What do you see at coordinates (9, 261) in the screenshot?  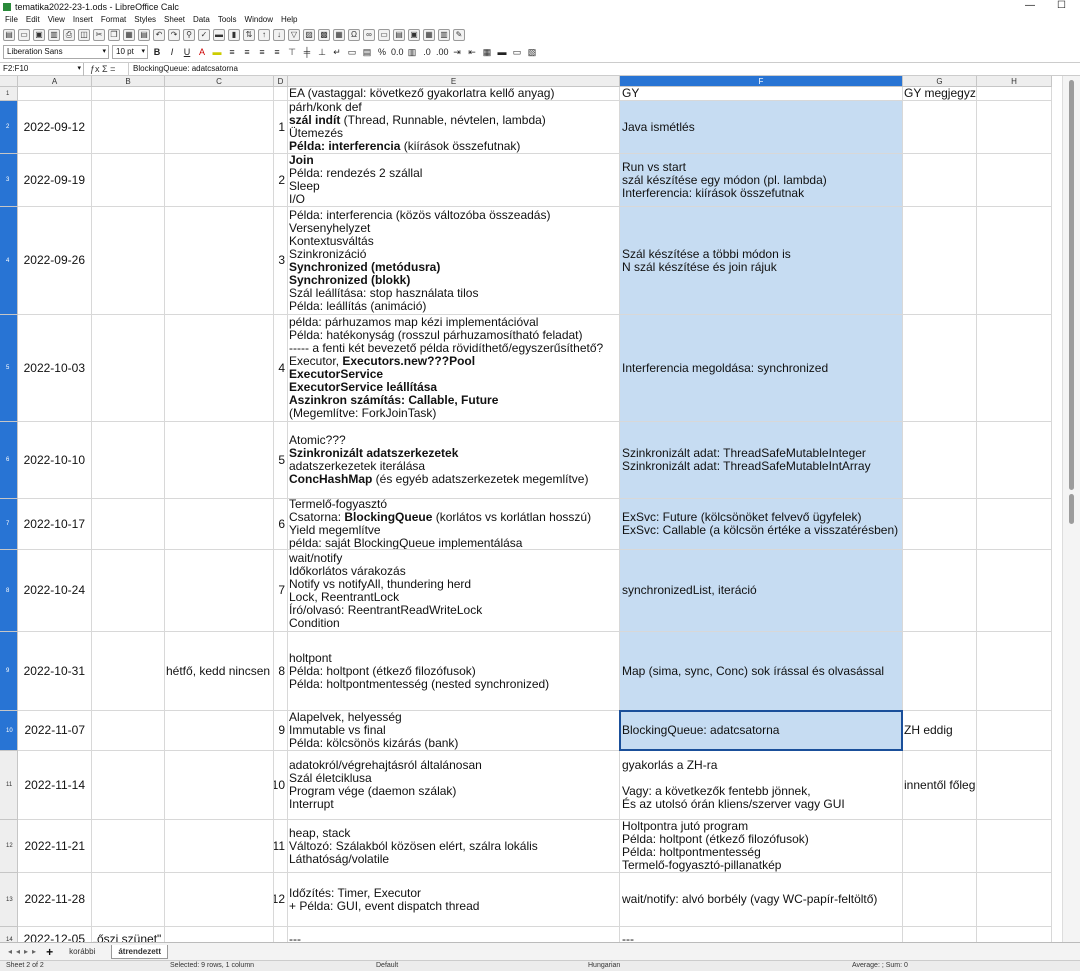 I see `row-header: 4` at bounding box center [9, 261].